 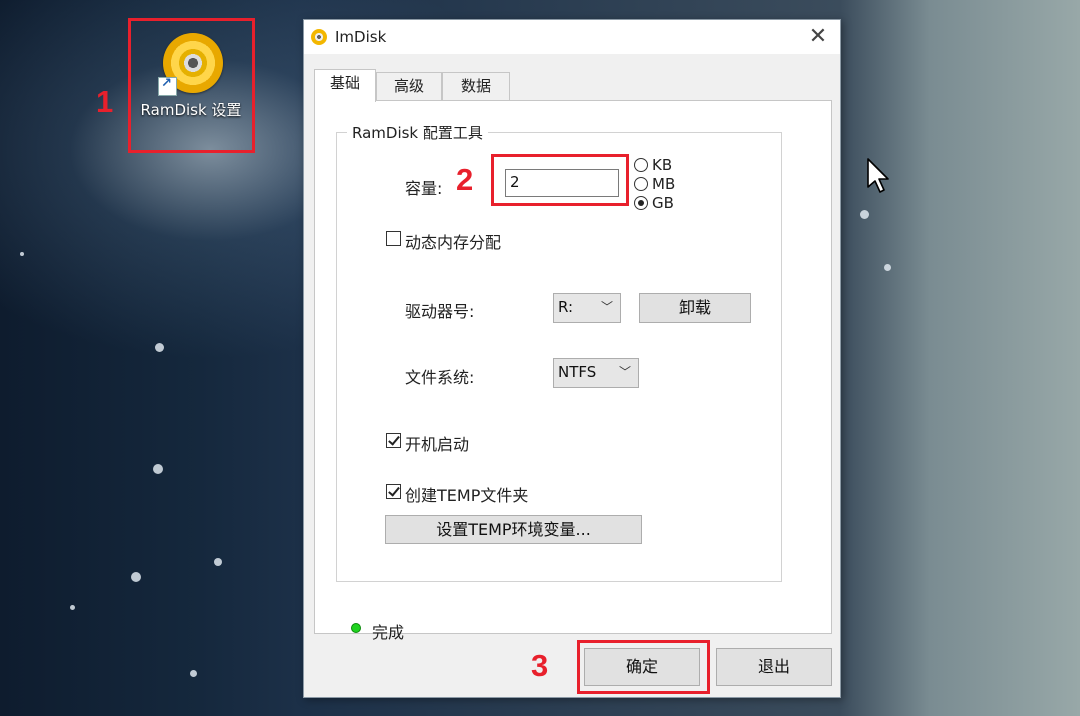 What do you see at coordinates (641, 165) in the screenshot?
I see `unit-kb-radio` at bounding box center [641, 165].